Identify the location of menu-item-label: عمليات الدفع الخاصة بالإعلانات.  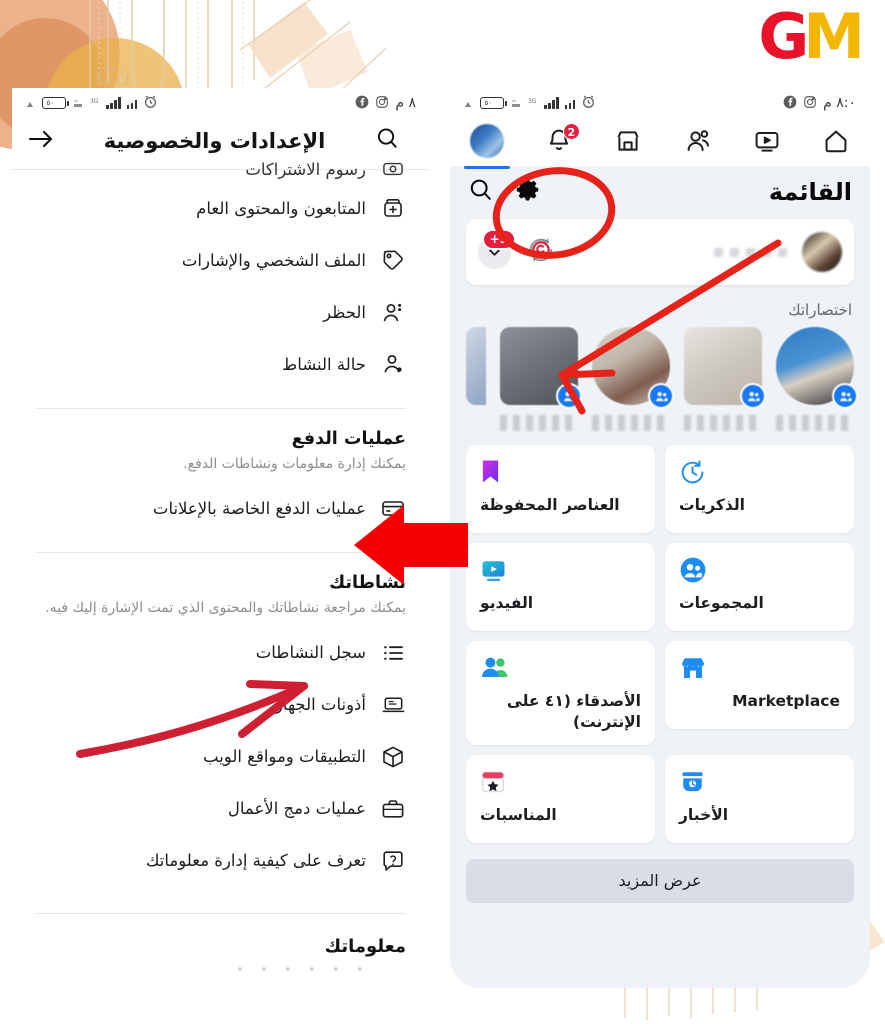
(259, 508).